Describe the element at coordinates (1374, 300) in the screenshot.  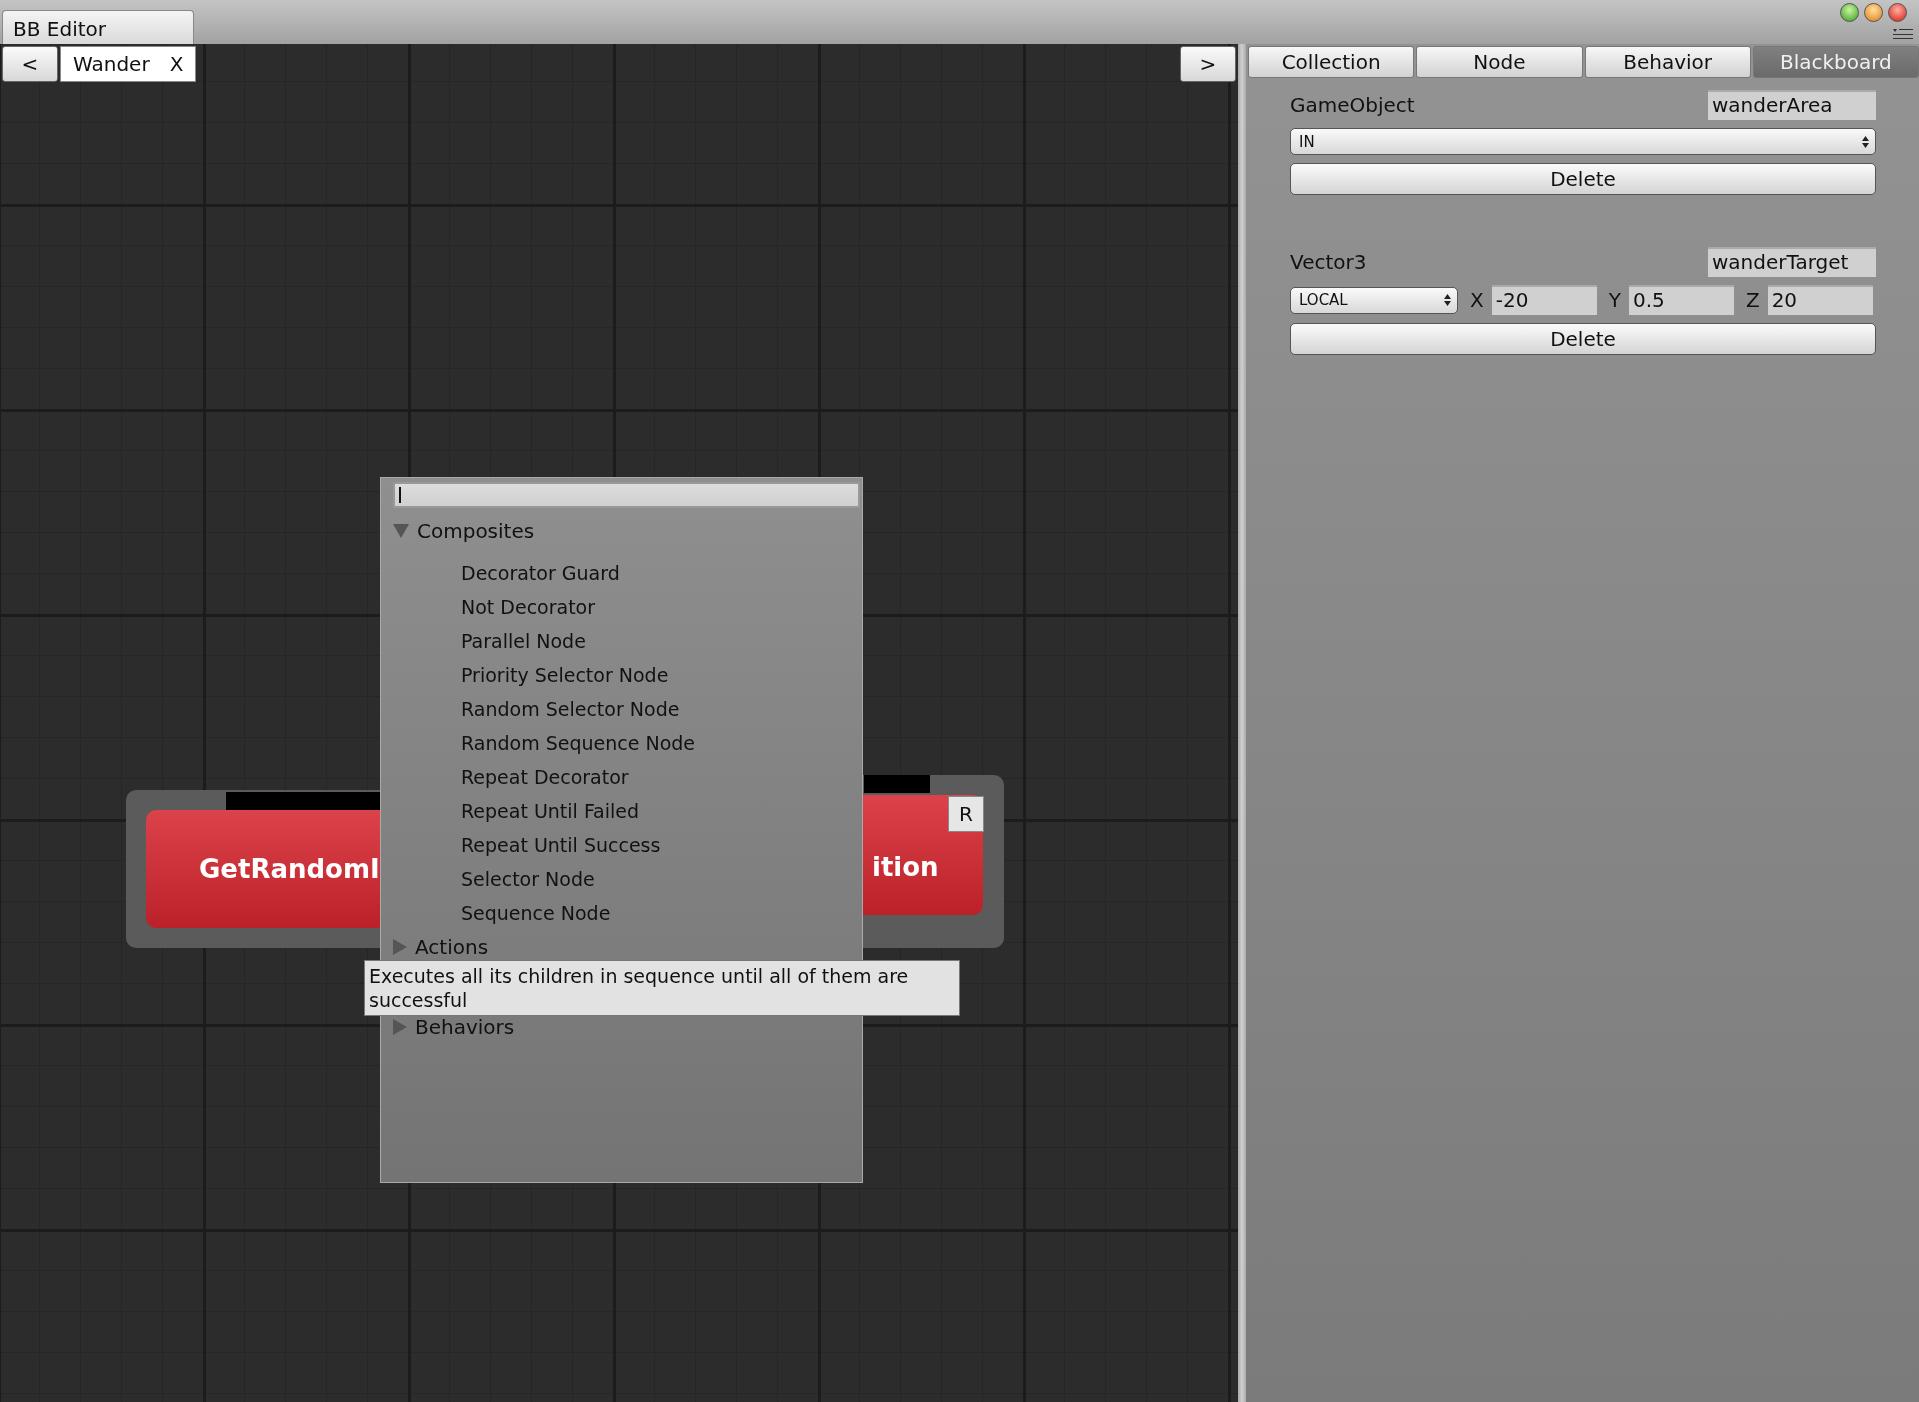
I see `mode-dropdown: LOCAL` at that location.